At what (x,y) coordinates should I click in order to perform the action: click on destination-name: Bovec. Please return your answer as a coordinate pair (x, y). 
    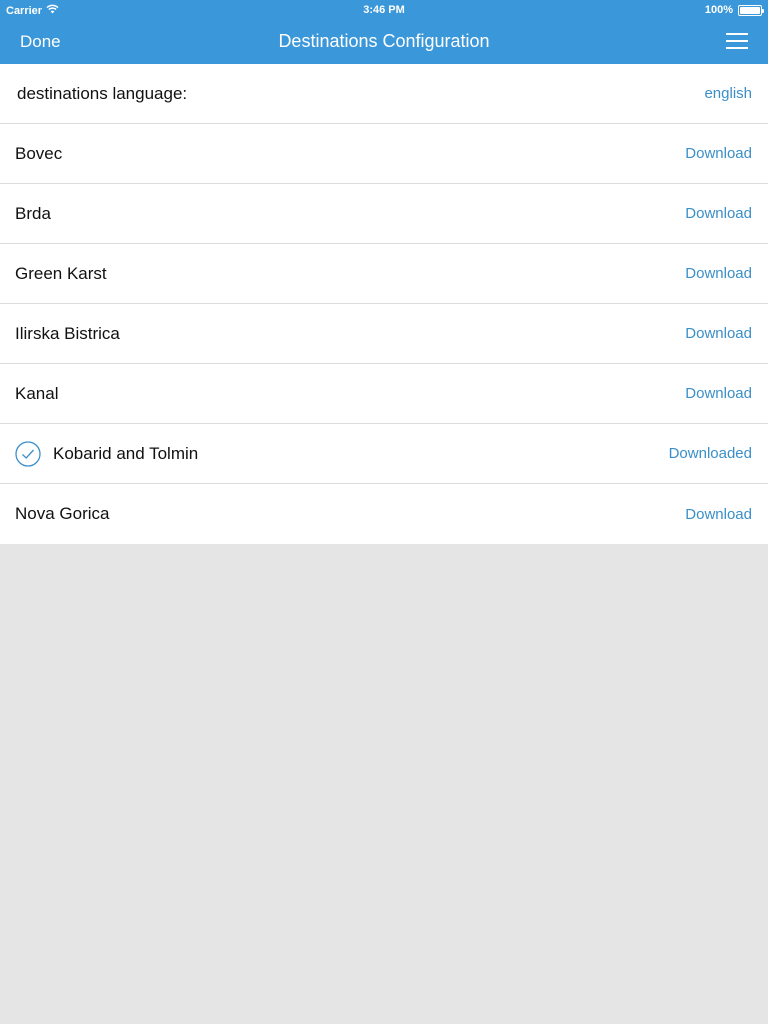
    Looking at the image, I should click on (39, 153).